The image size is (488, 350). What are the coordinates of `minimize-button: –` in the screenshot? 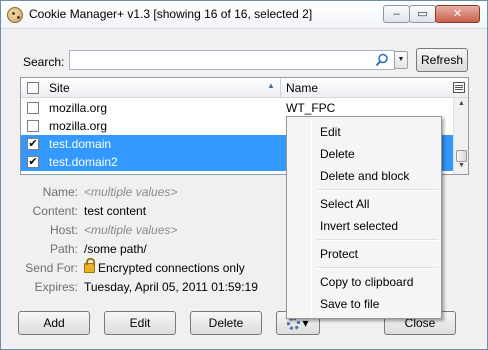 It's located at (396, 14).